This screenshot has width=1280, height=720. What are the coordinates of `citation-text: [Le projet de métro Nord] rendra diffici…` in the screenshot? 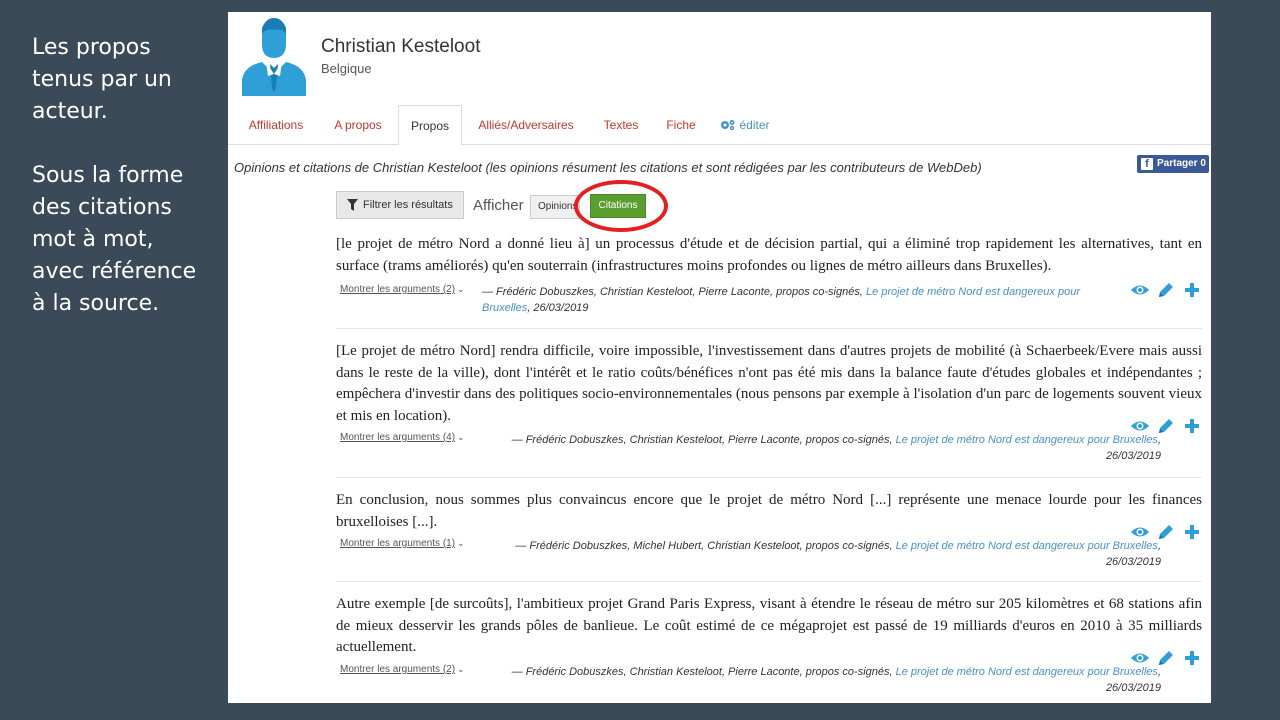 It's located at (769, 383).